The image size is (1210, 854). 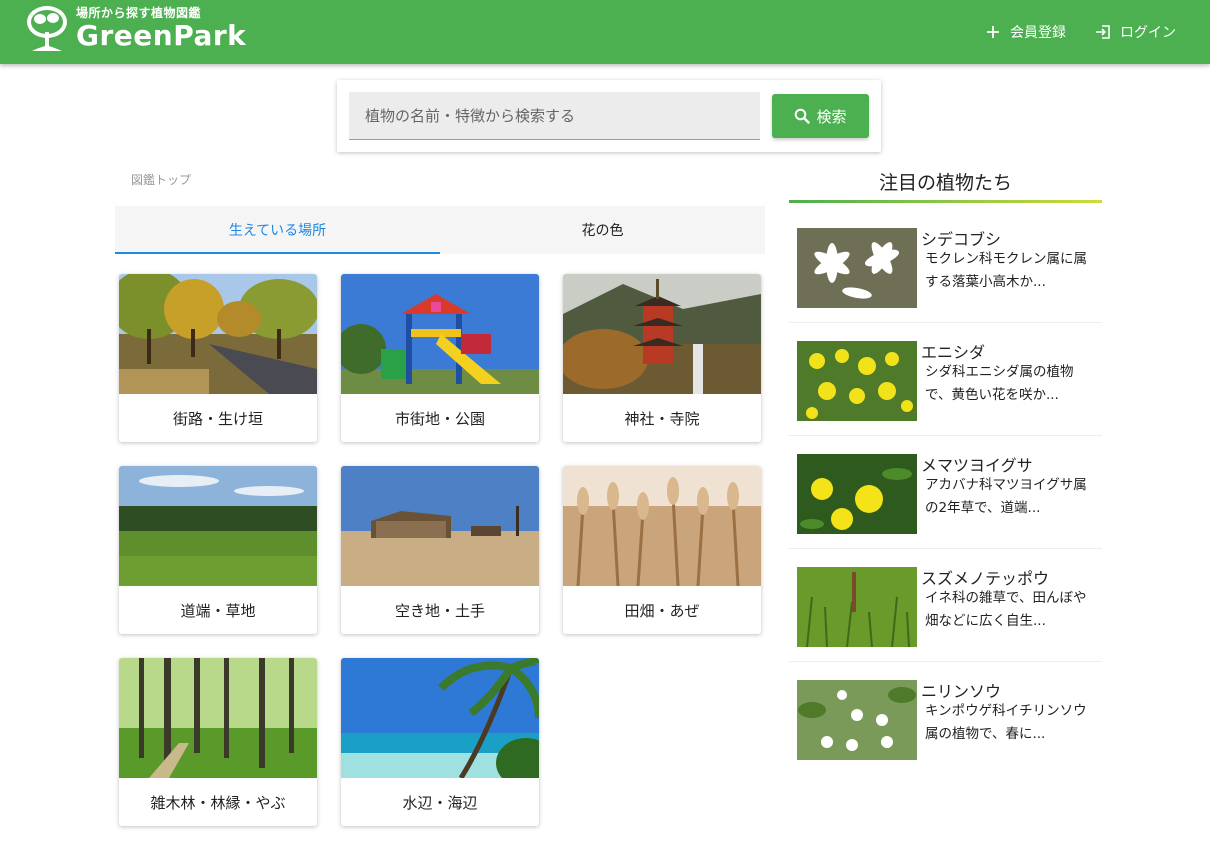 I want to click on place-card-shrine: 神社・寺院, so click(x=662, y=358).